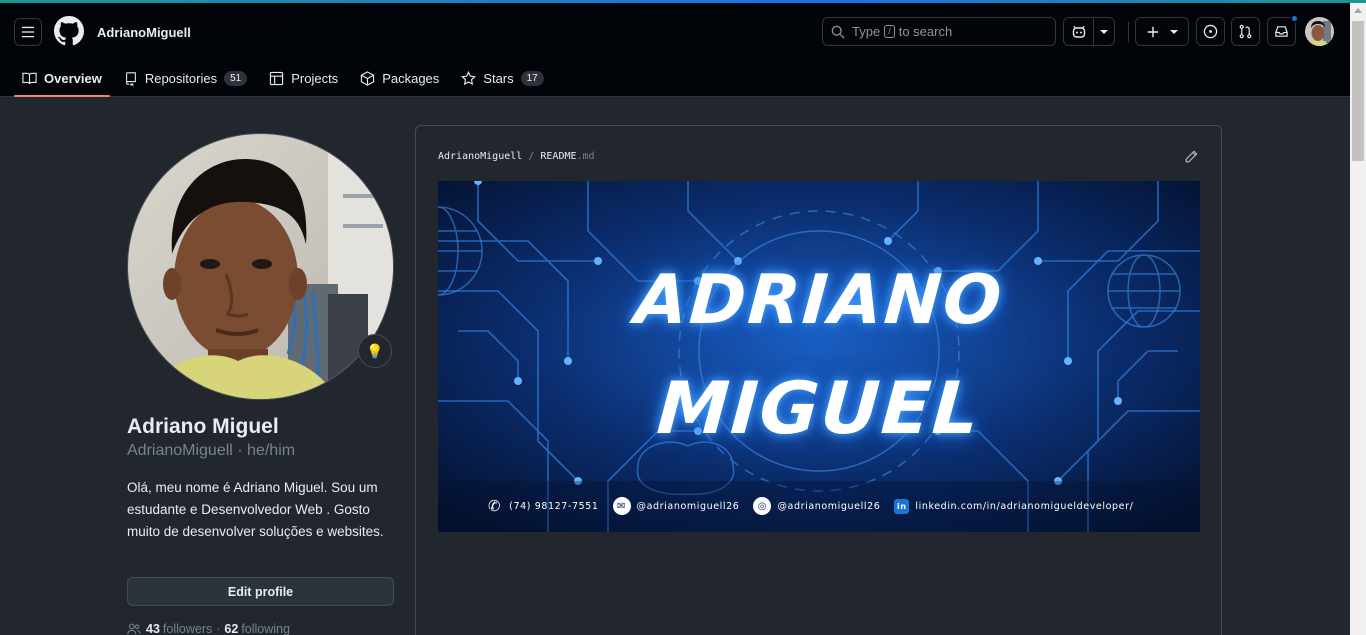  What do you see at coordinates (1153, 31) in the screenshot?
I see `plus-icon` at bounding box center [1153, 31].